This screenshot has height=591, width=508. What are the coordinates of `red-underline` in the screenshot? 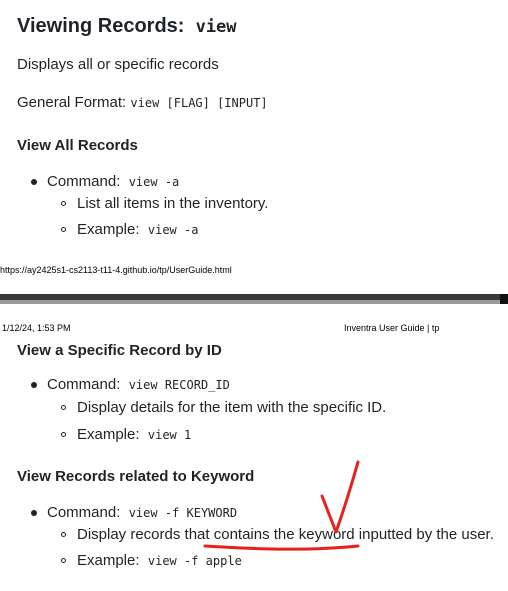 It's located at (281, 547).